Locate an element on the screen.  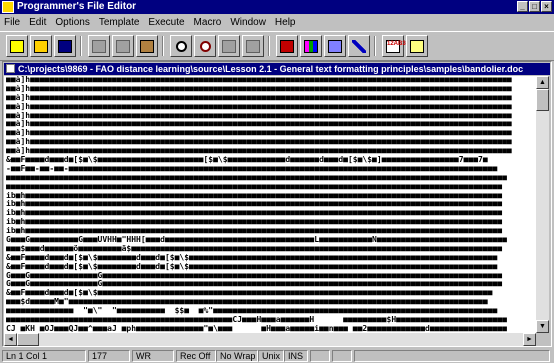
cut-button is located at coordinates (99, 46).